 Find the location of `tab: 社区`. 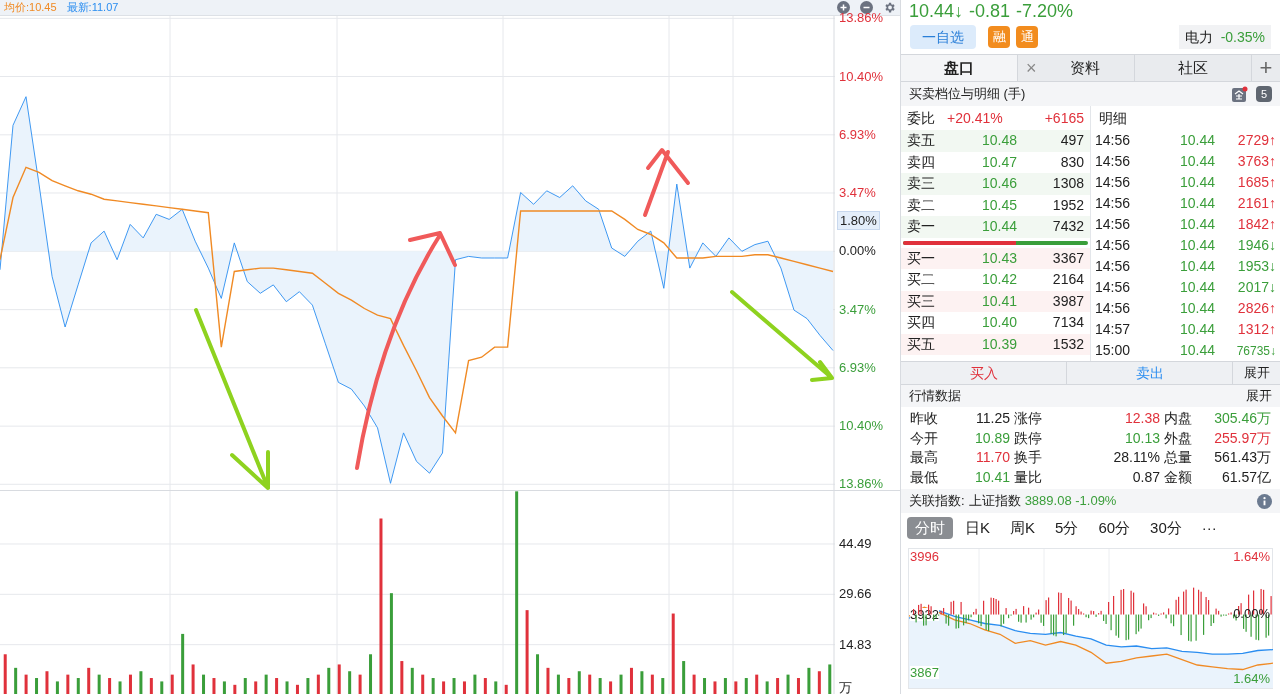

tab: 社区 is located at coordinates (1193, 68).